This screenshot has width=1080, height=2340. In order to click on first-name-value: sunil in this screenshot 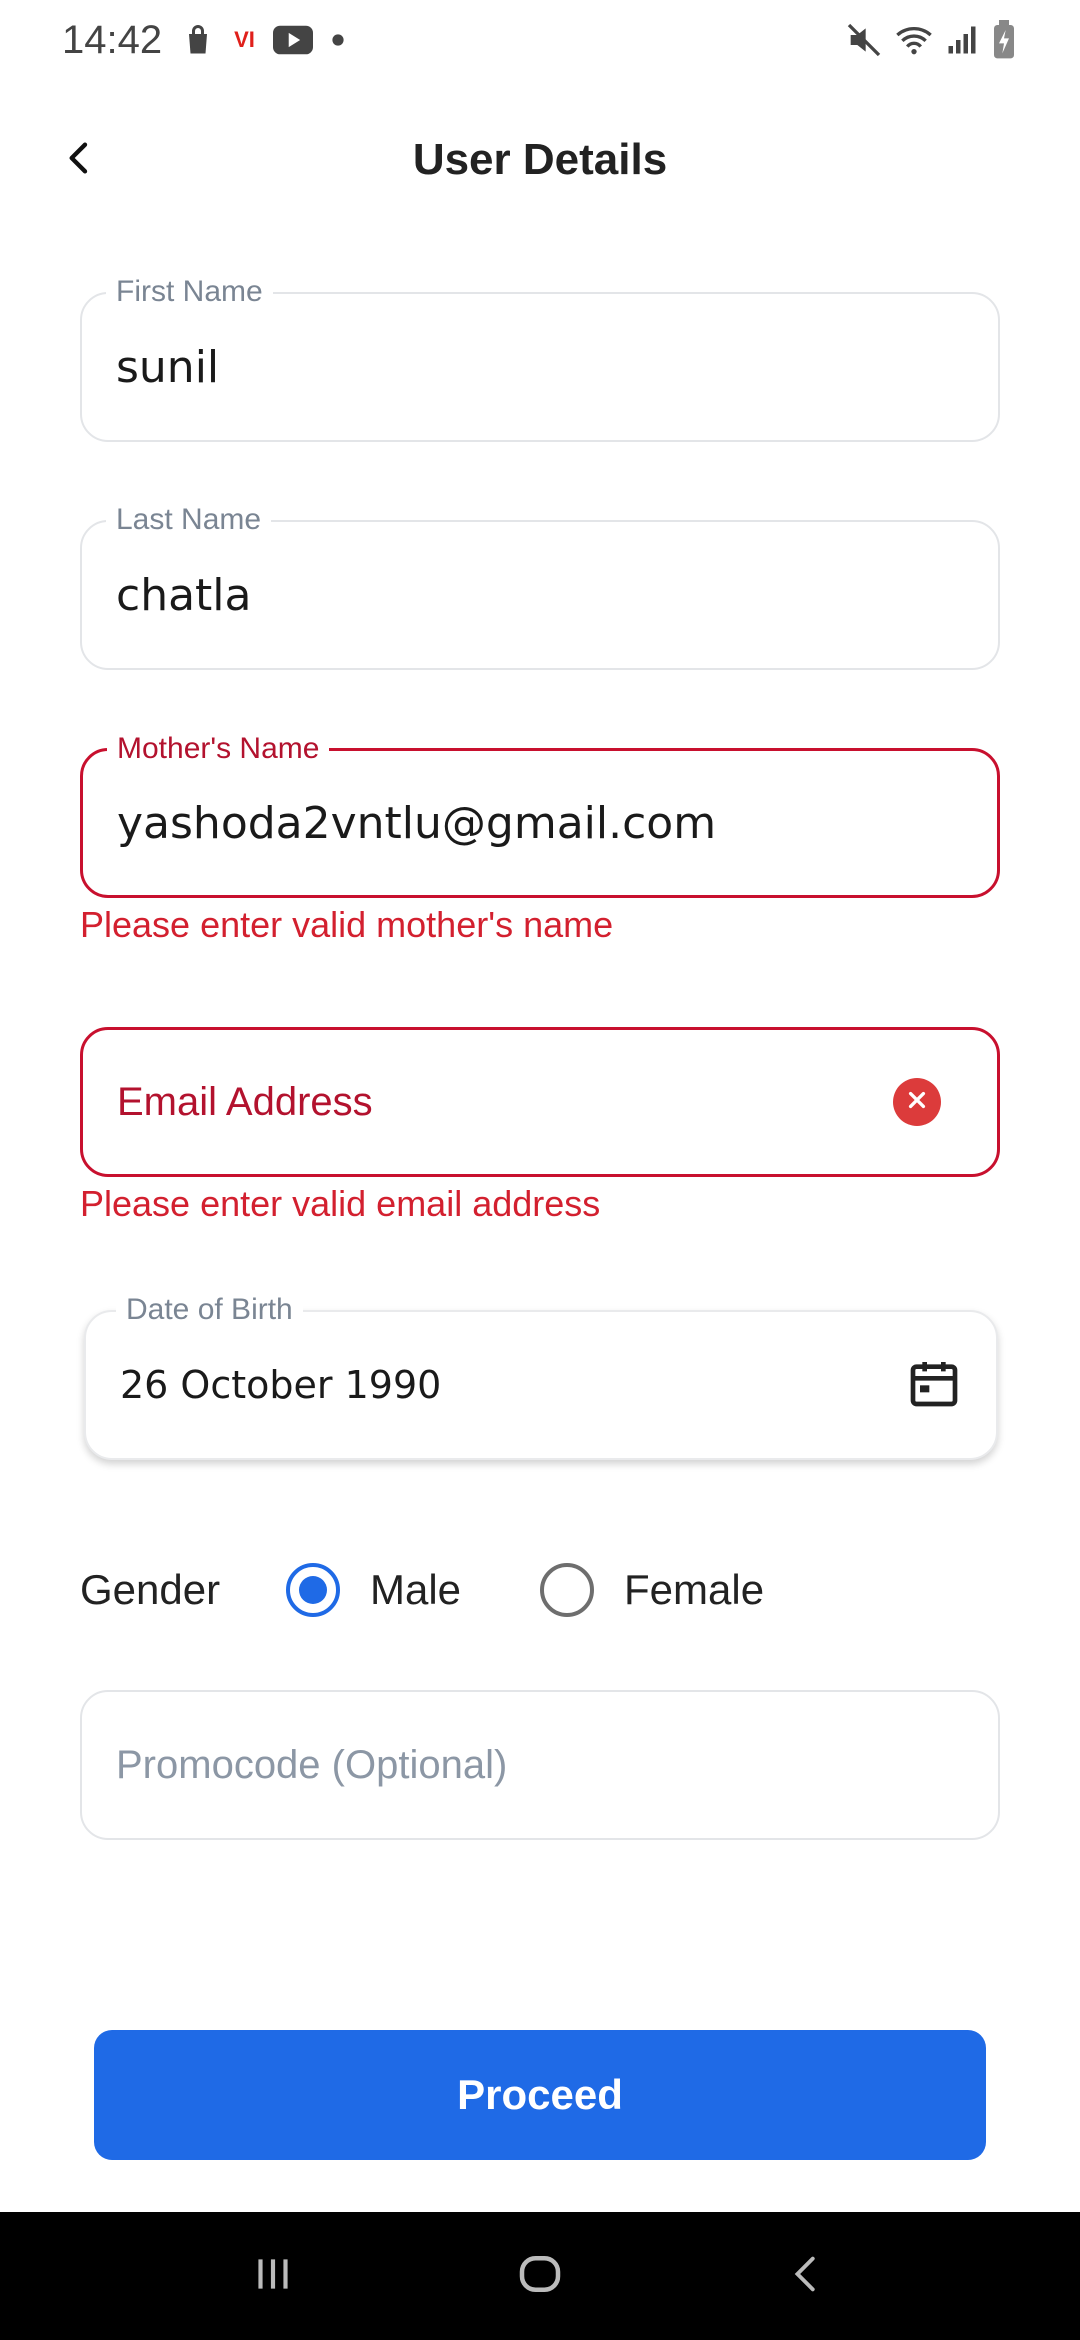, I will do `click(168, 367)`.